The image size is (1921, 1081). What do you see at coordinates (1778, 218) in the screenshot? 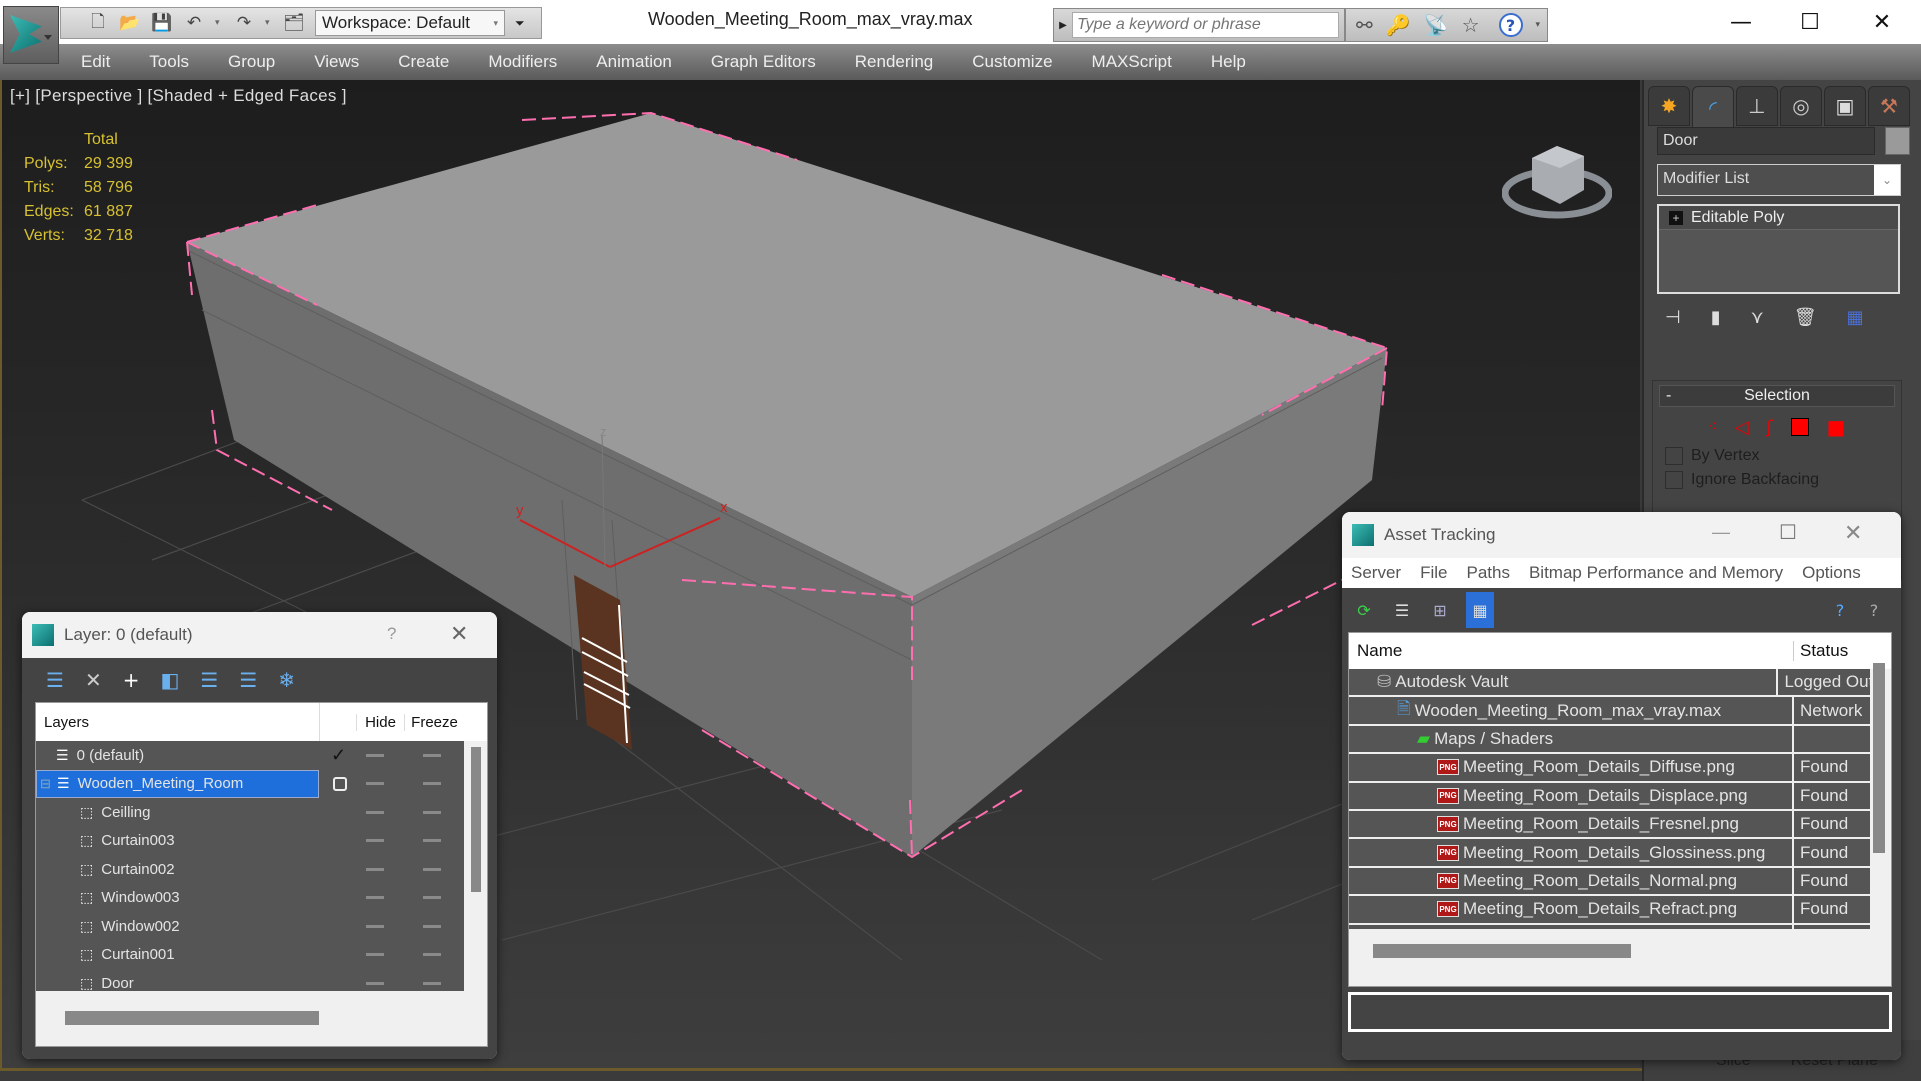
I see `modifier-stack-item: + Editable Poly` at bounding box center [1778, 218].